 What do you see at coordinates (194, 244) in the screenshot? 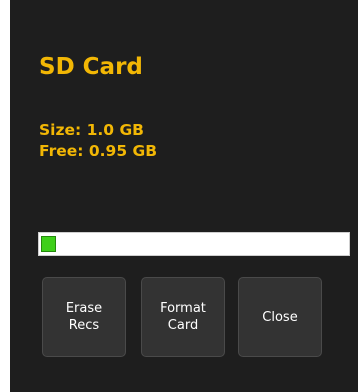
I see `storage-usage-bar` at bounding box center [194, 244].